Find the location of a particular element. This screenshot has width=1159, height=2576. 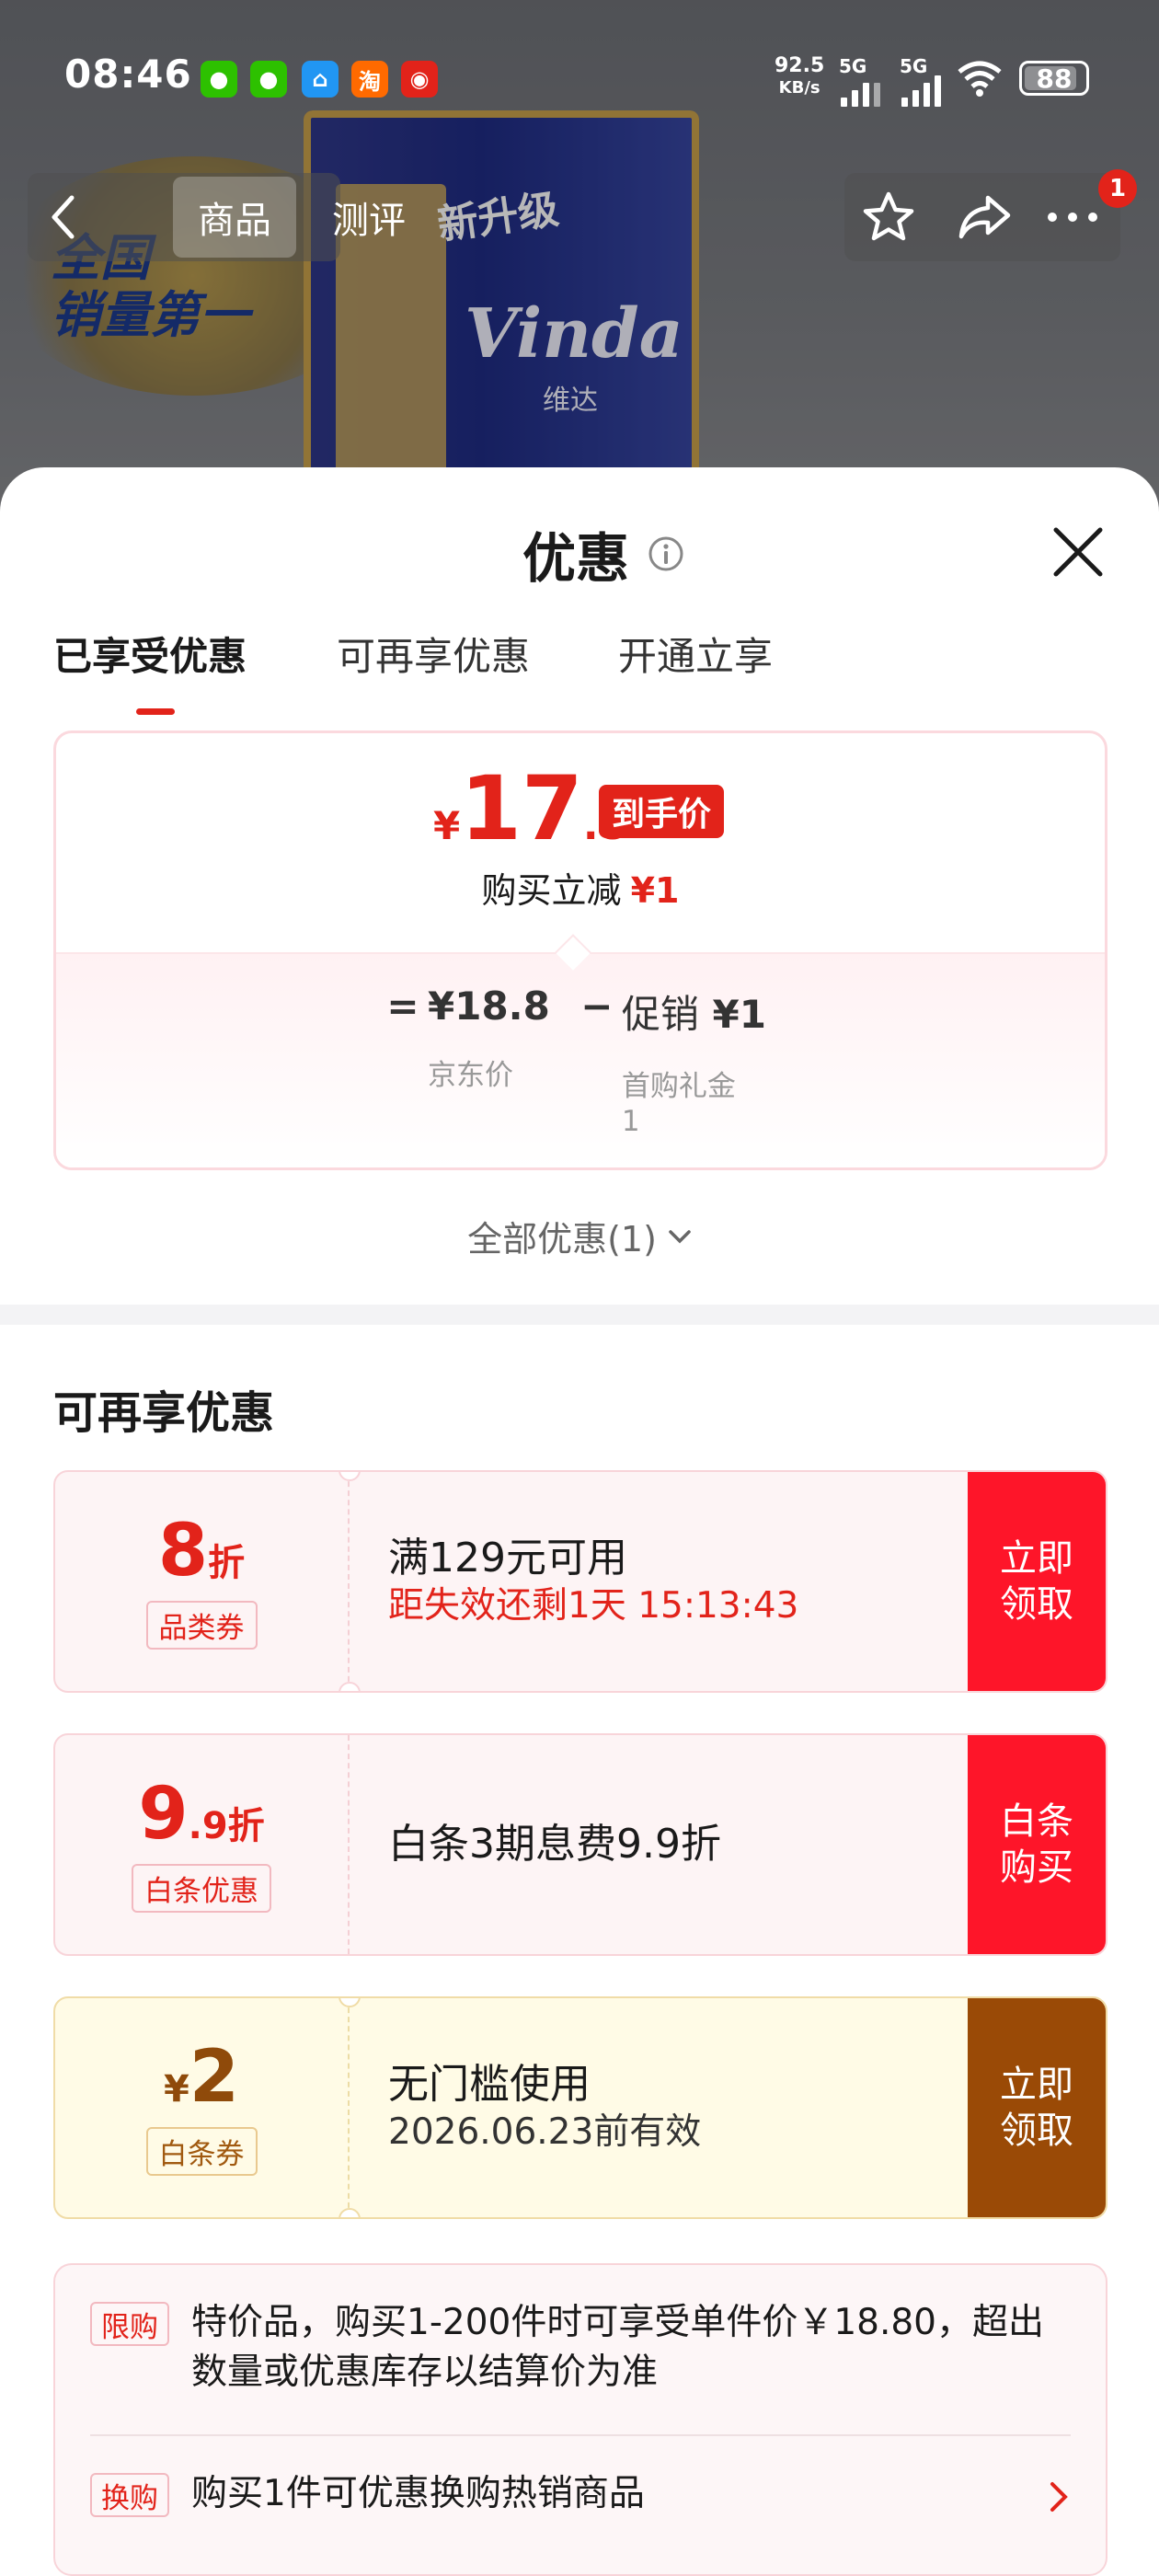

coupon-details: 无门槛使用 2026.06.23前有效 is located at coordinates (544, 2107).